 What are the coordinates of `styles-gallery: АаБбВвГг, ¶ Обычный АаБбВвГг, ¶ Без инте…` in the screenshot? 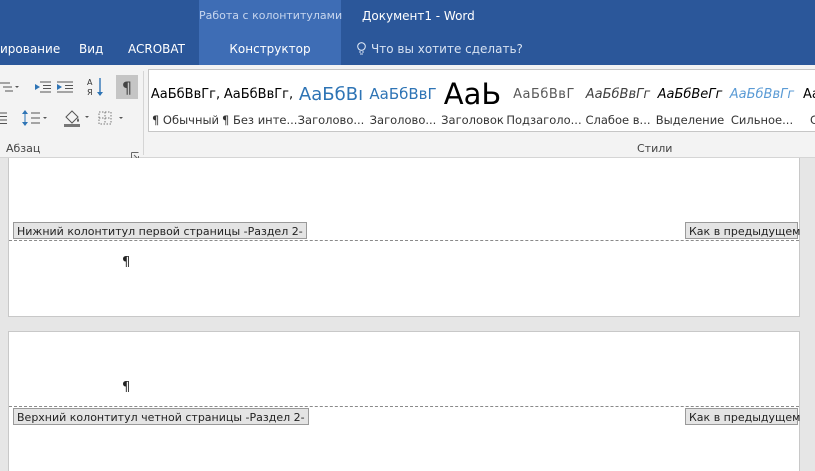 It's located at (481, 100).